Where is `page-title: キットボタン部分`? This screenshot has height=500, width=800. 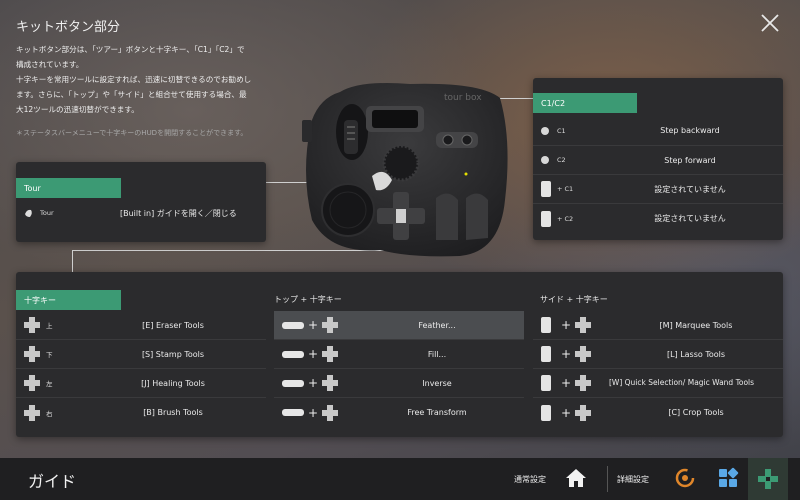
page-title: キットボタン部分 is located at coordinates (68, 27).